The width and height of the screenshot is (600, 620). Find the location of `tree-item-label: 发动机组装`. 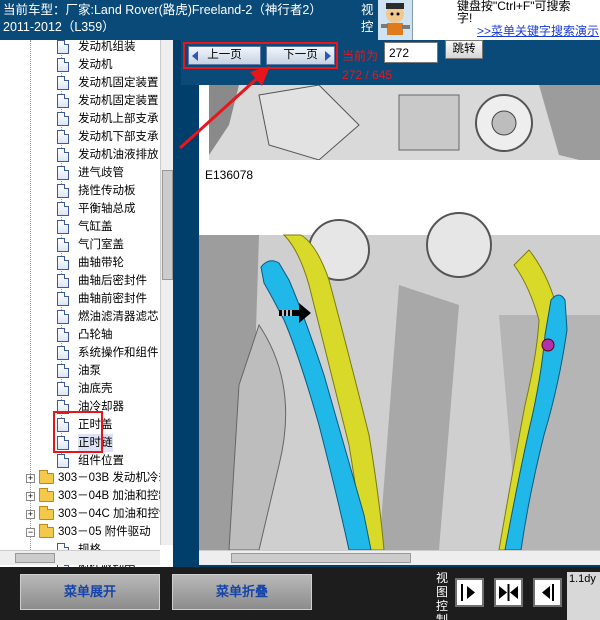

tree-item-label: 发动机组装 is located at coordinates (107, 47).